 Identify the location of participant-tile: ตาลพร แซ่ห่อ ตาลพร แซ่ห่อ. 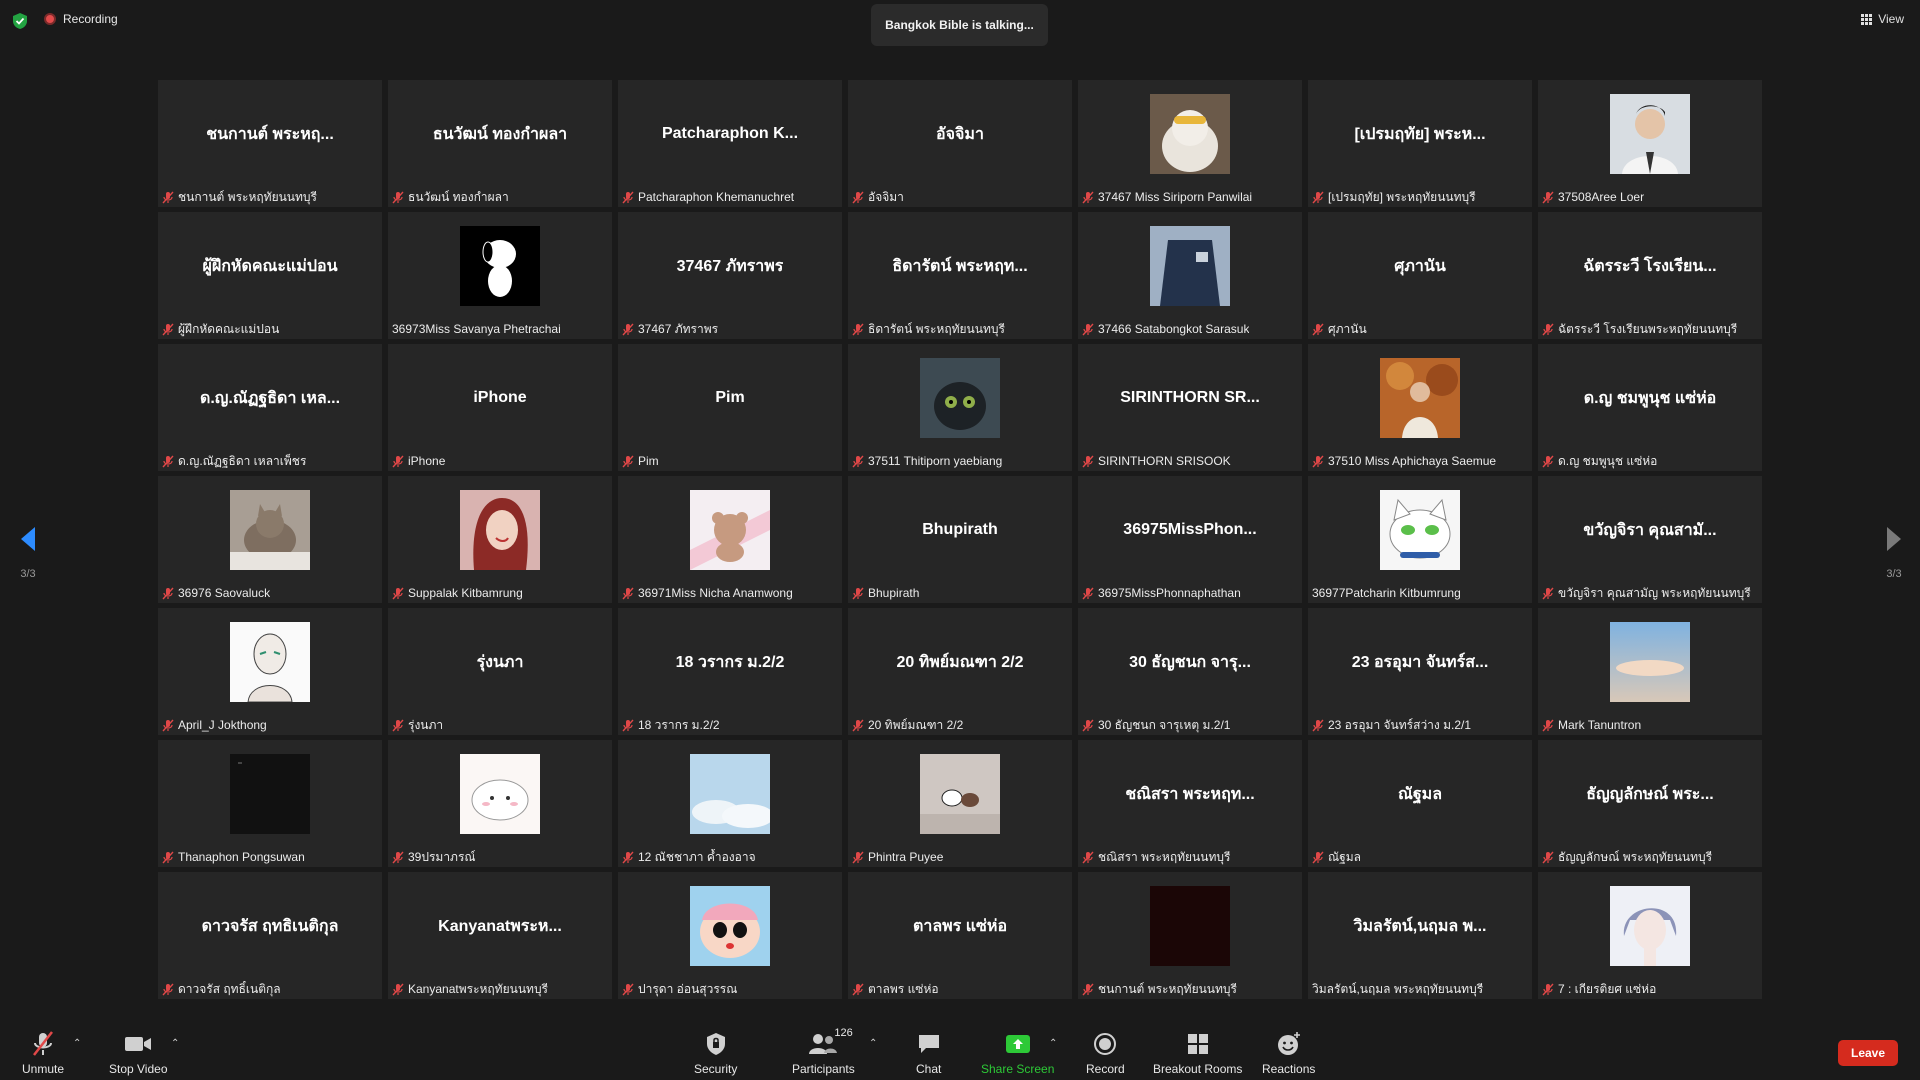
(960, 935).